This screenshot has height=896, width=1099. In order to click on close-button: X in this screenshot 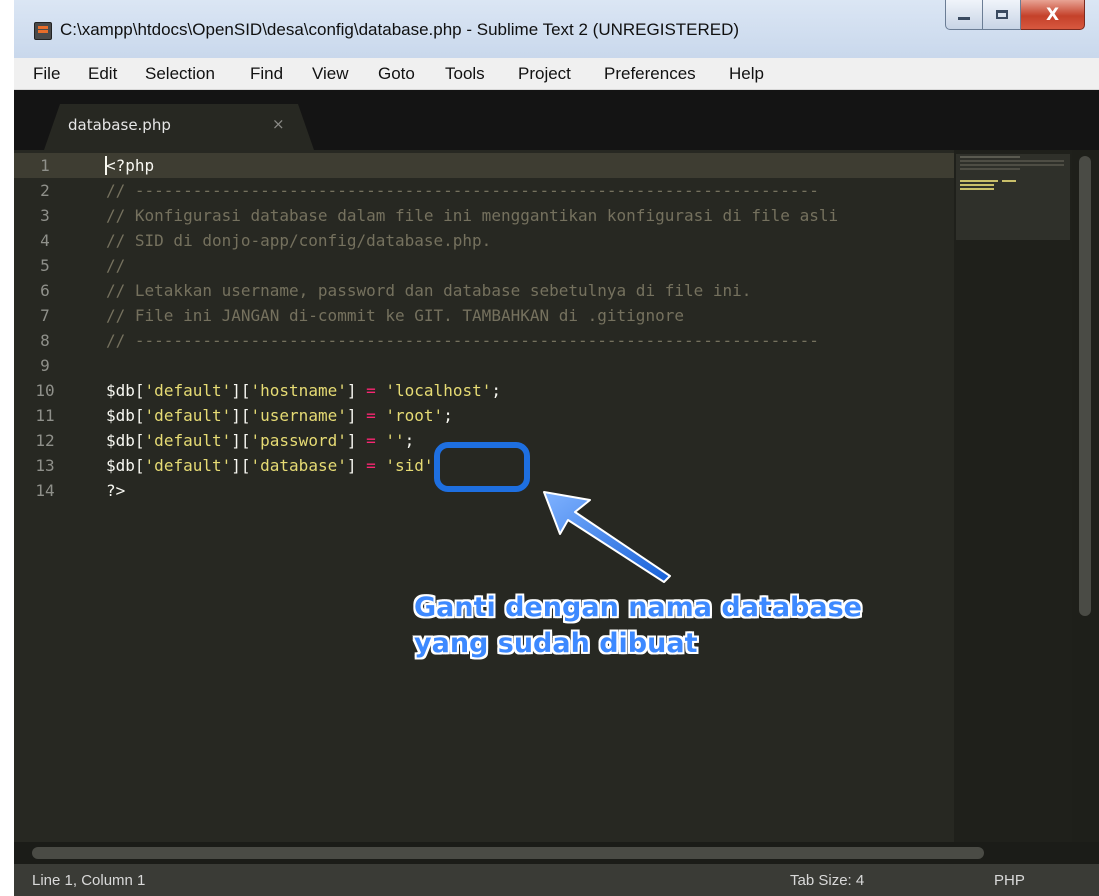, I will do `click(1053, 15)`.